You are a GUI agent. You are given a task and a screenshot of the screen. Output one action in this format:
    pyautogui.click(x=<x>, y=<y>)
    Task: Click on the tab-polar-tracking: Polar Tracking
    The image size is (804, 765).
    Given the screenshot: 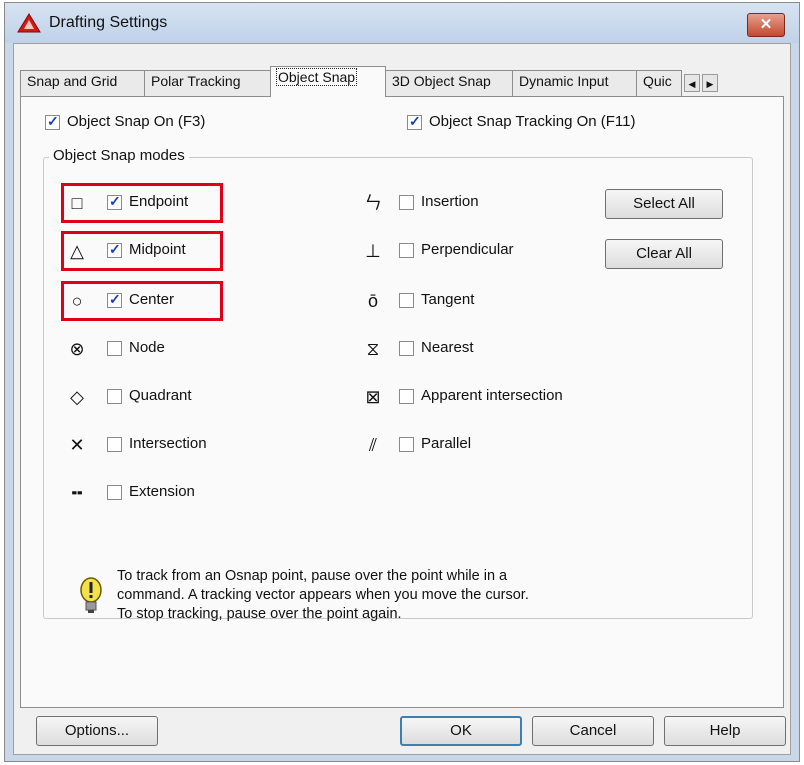 What is the action you would take?
    pyautogui.click(x=207, y=83)
    